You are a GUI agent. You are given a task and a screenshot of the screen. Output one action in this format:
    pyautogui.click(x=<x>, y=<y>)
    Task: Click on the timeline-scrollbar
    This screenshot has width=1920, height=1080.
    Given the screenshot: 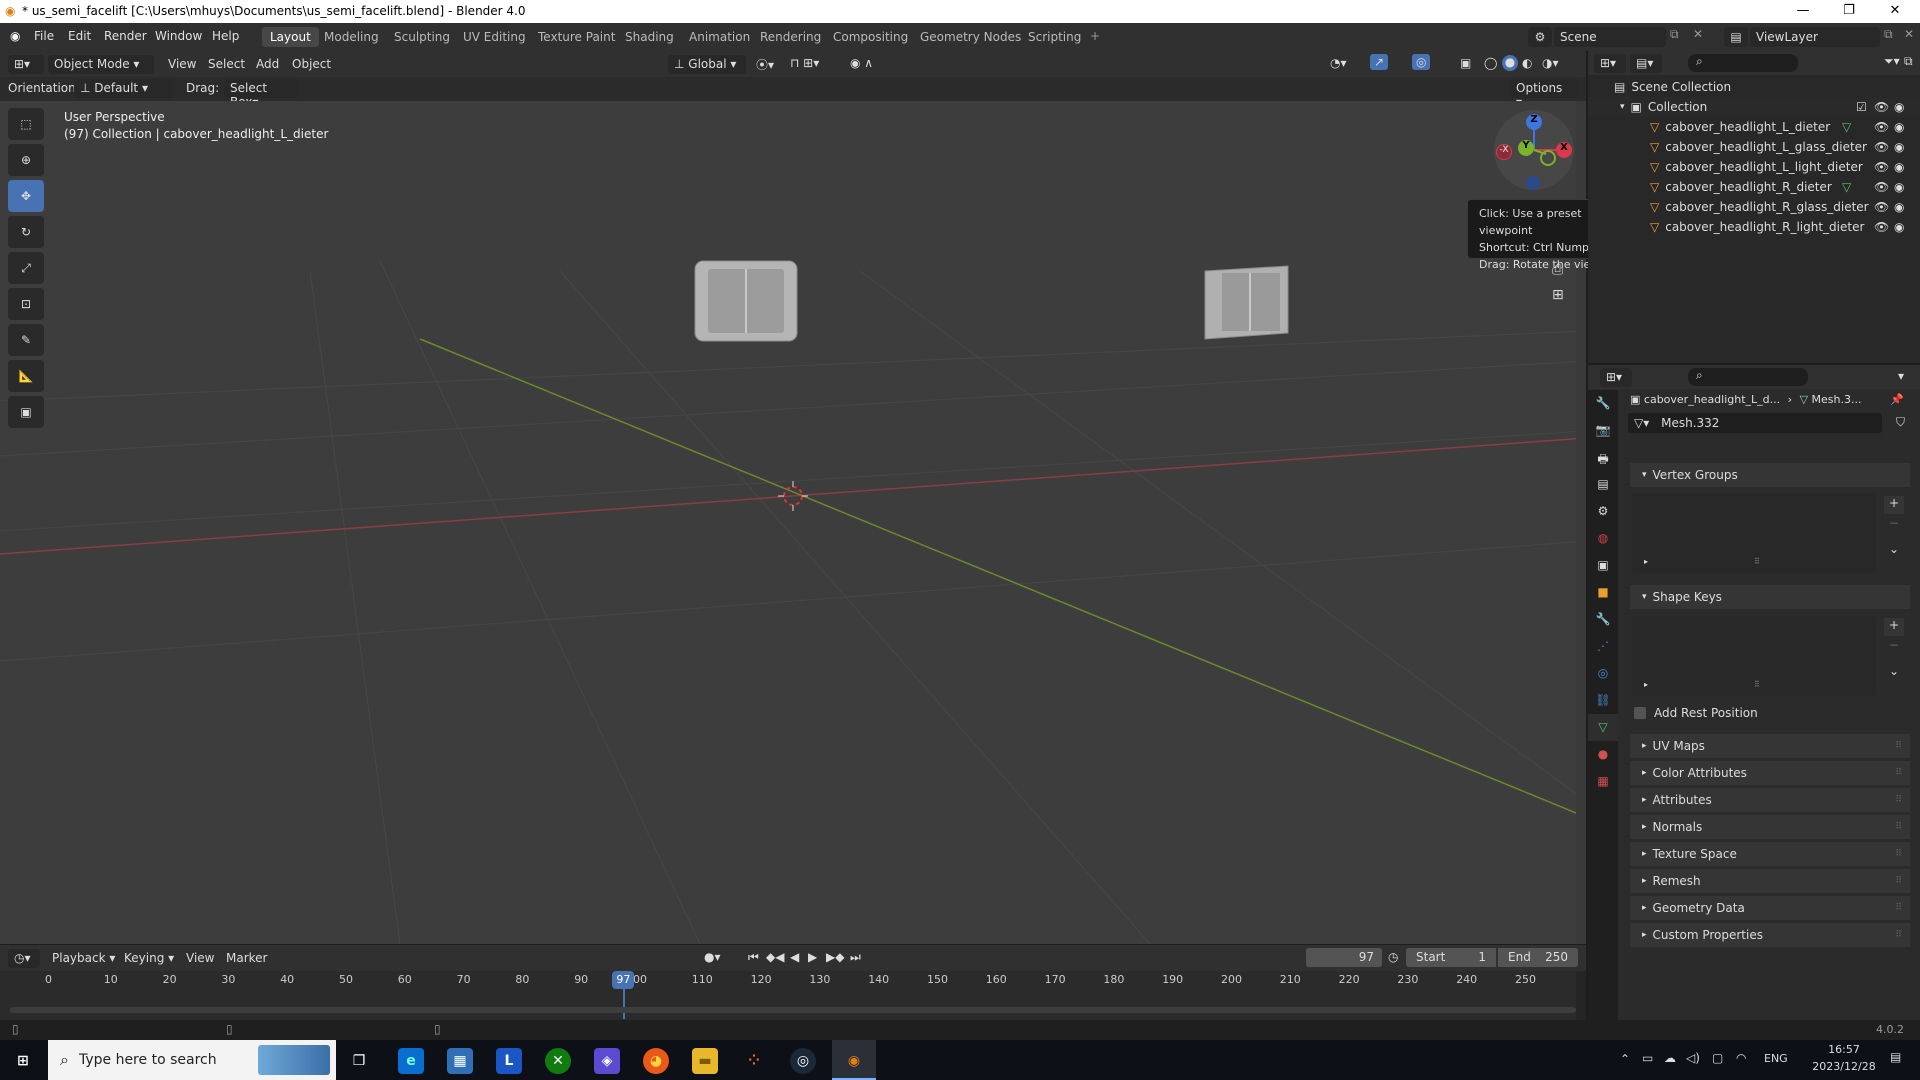 What is the action you would take?
    pyautogui.click(x=793, y=1010)
    